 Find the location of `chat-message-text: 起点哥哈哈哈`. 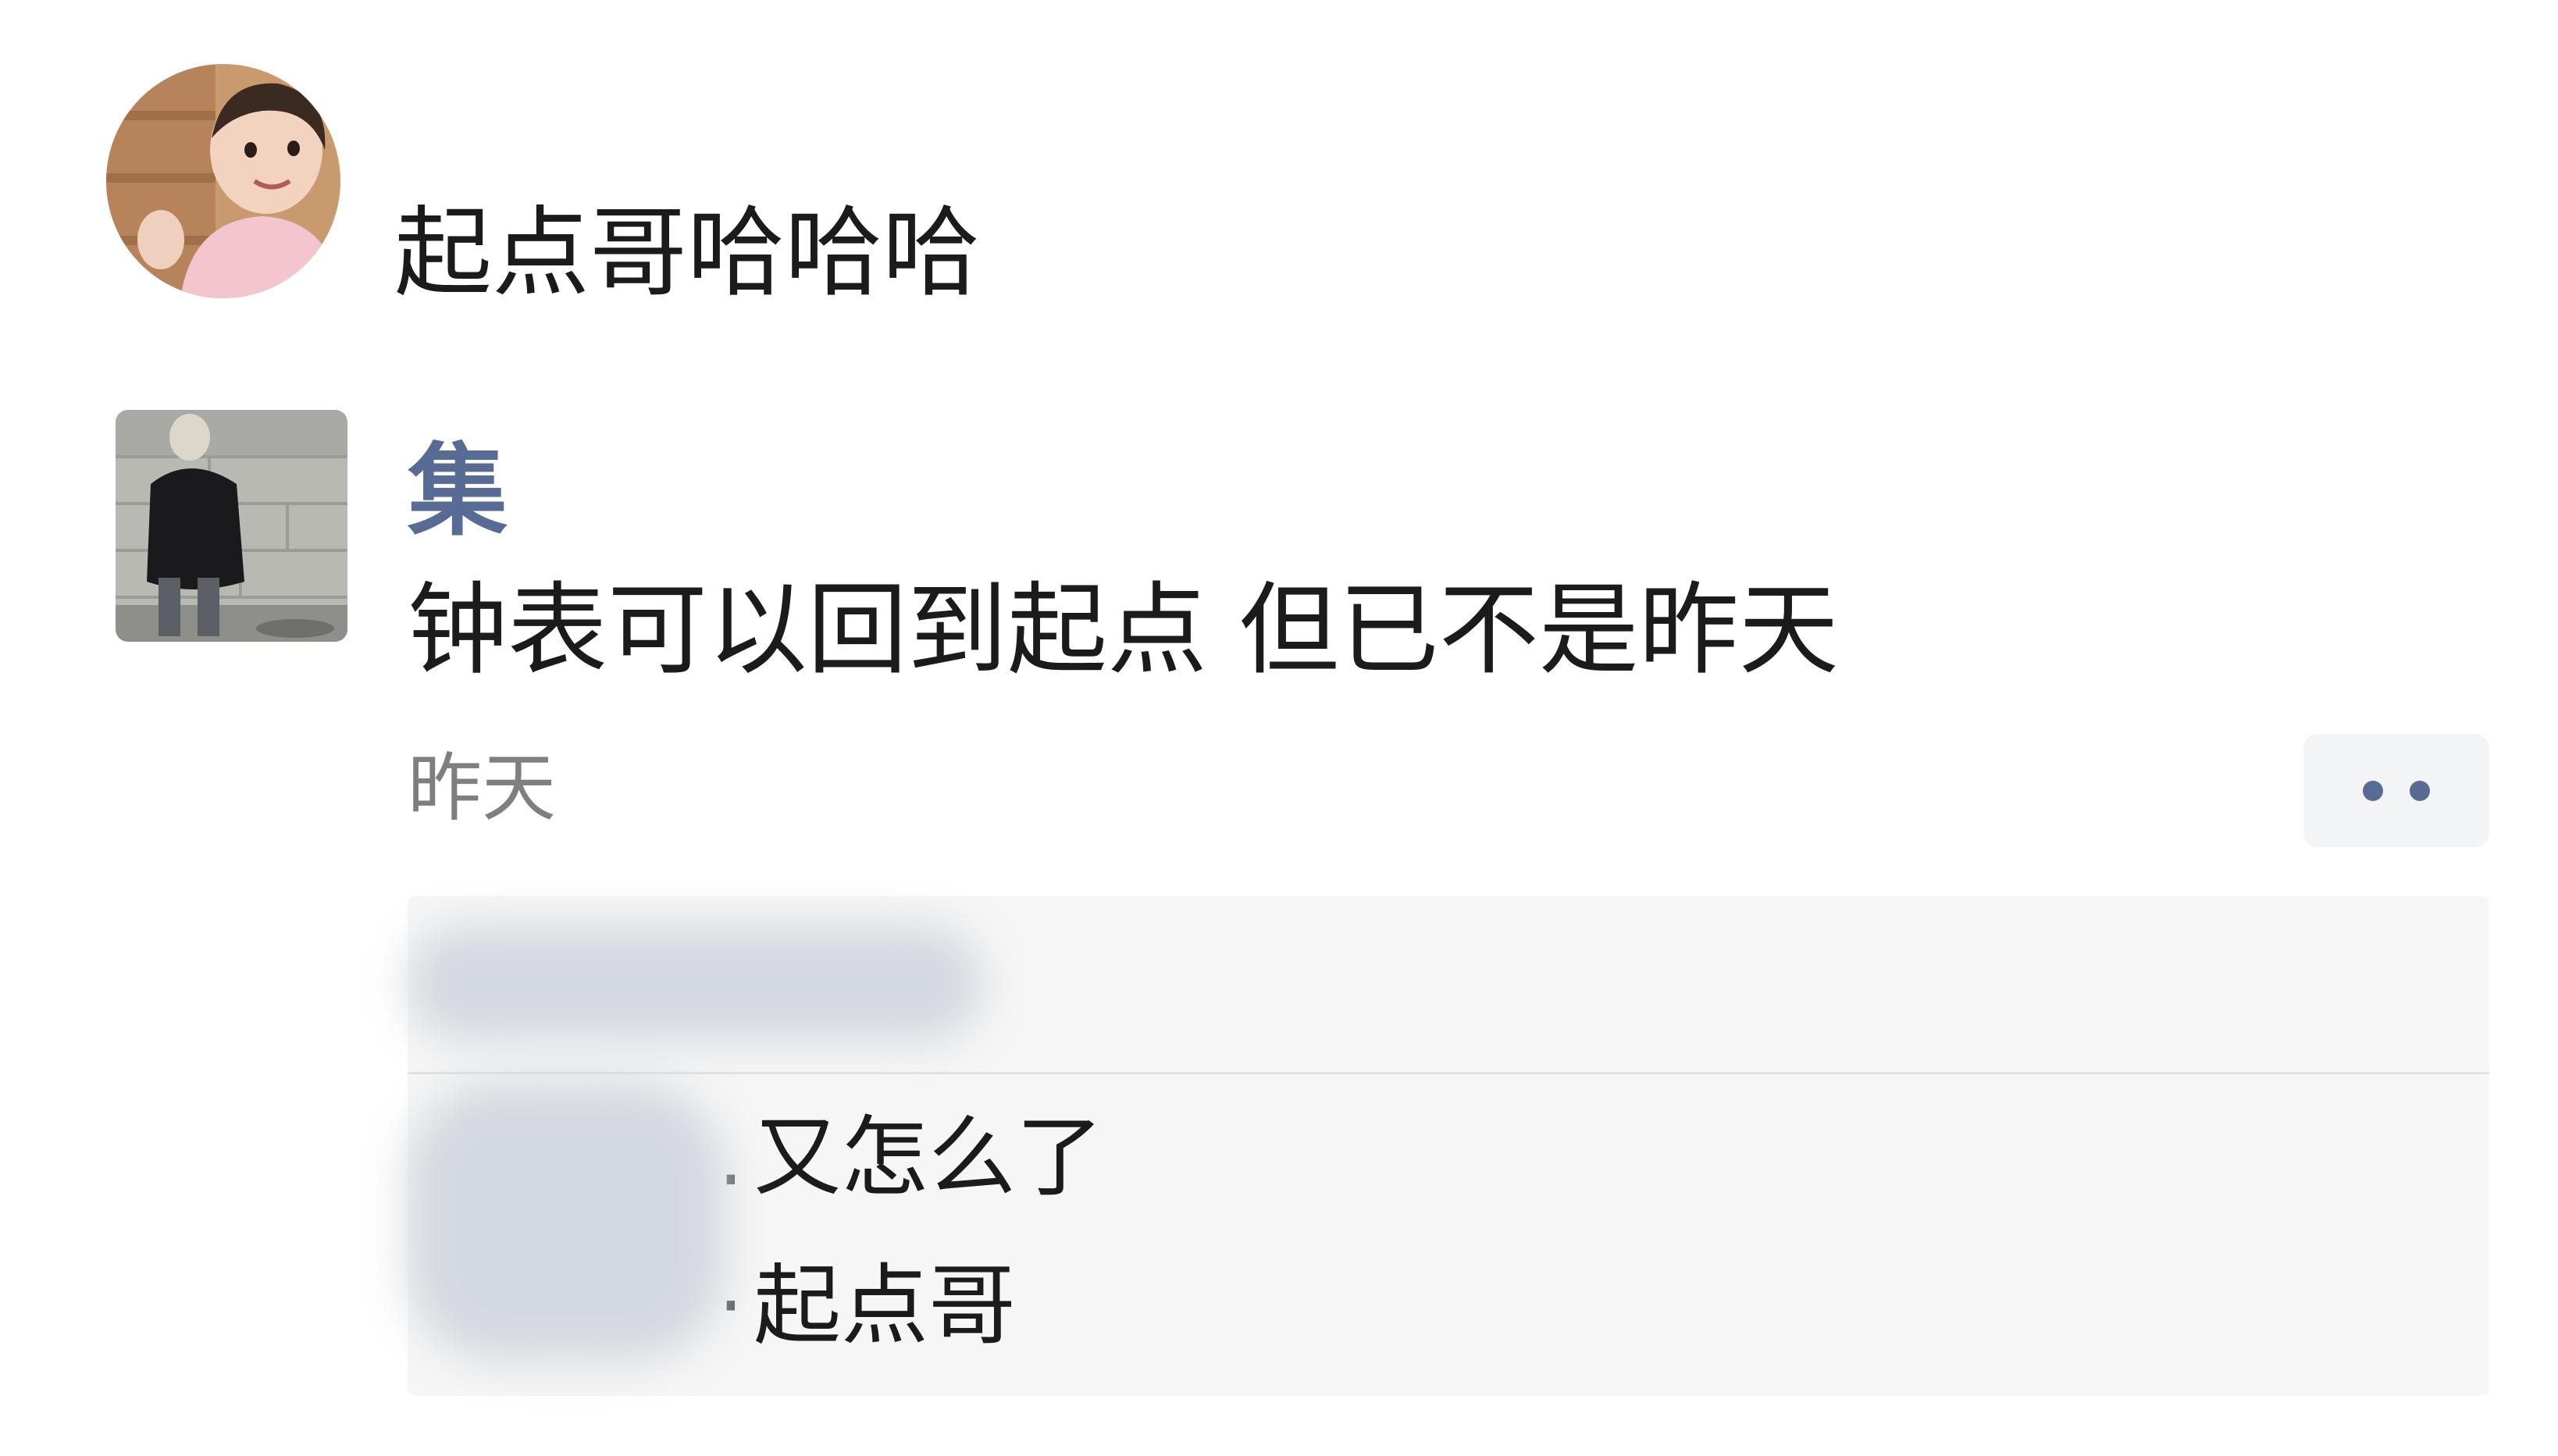

chat-message-text: 起点哥哈哈哈 is located at coordinates (687, 253).